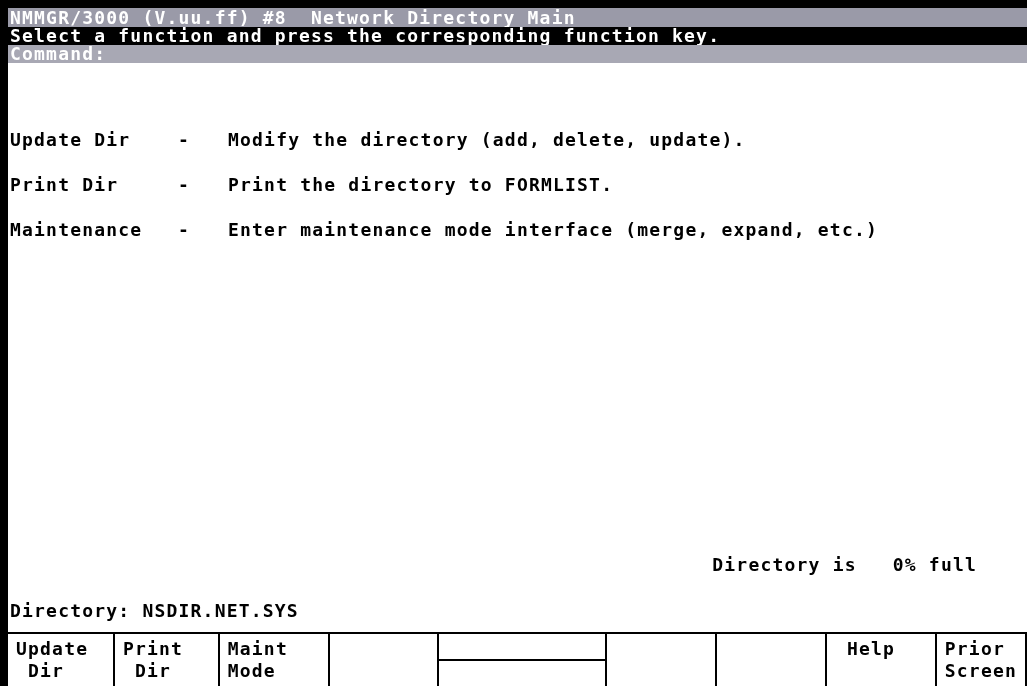  Describe the element at coordinates (517, 17) in the screenshot. I see `title-bar: NMMGR/3000 (V.uu.ff) #8 Network Directory Main` at that location.